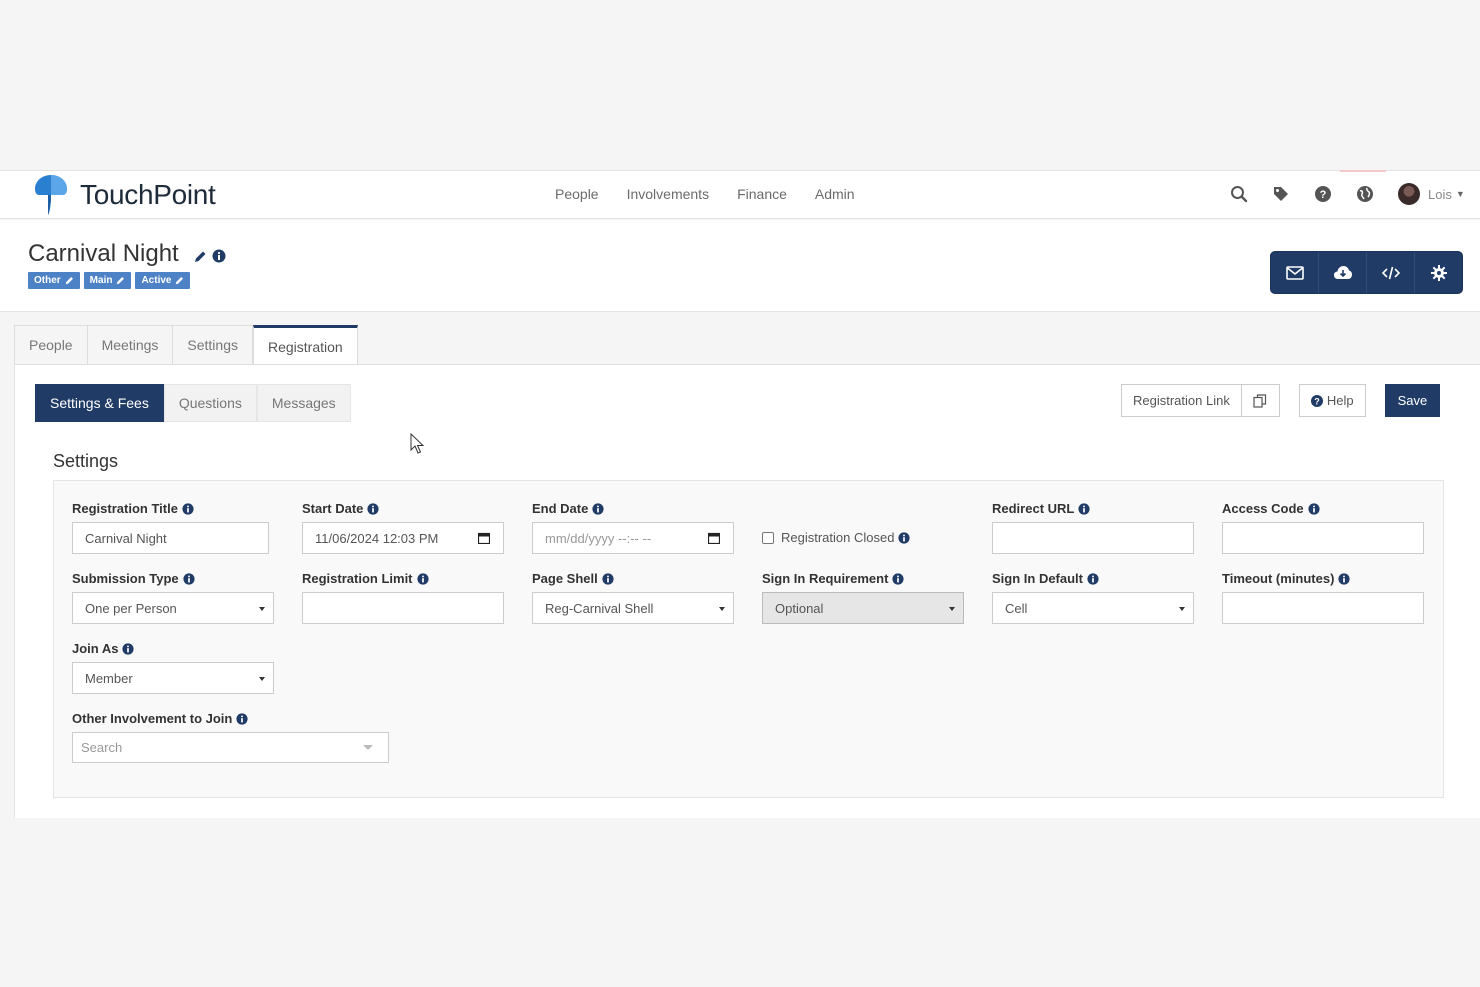  Describe the element at coordinates (668, 194) in the screenshot. I see `nav-link-involvements: Involvements` at that location.